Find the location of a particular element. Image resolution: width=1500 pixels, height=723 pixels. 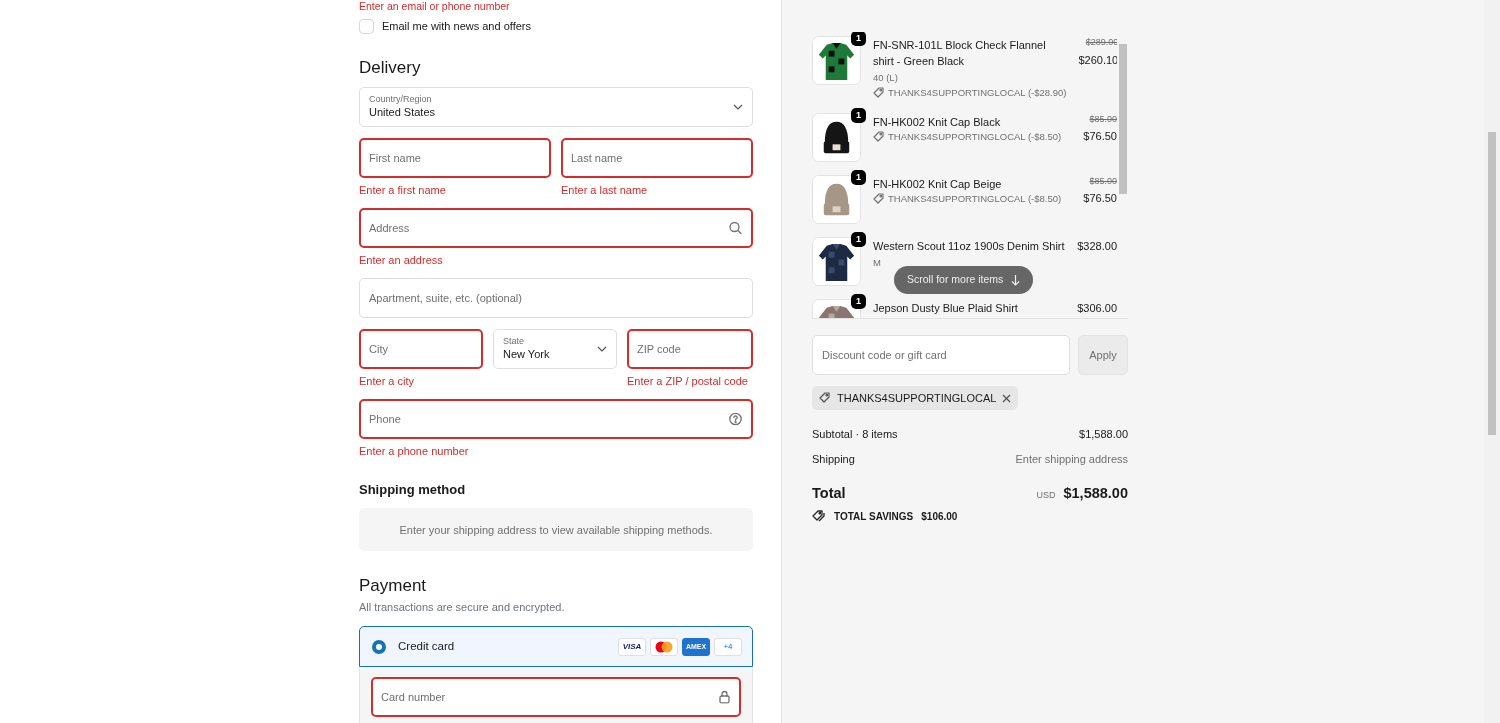

error-message: Enter a first name is located at coordinates (403, 189).